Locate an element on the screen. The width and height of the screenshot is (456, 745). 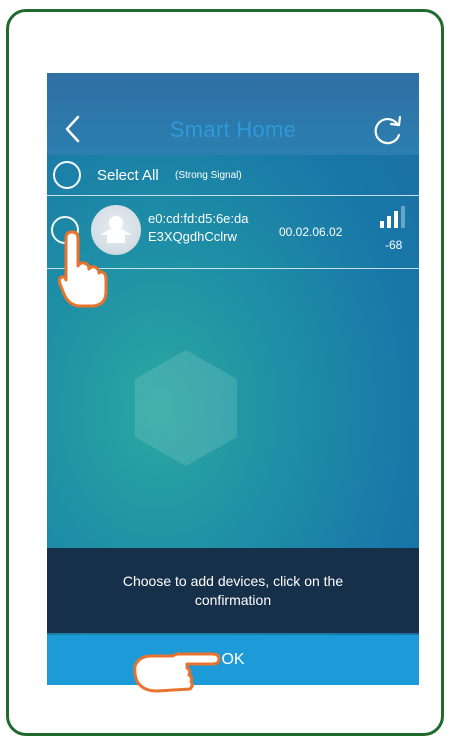
select-all-sublabel: (Strong Signal) is located at coordinates (208, 175).